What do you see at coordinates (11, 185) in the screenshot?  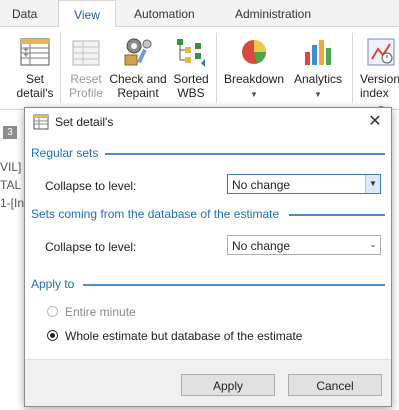 I see `background-text: TAL` at bounding box center [11, 185].